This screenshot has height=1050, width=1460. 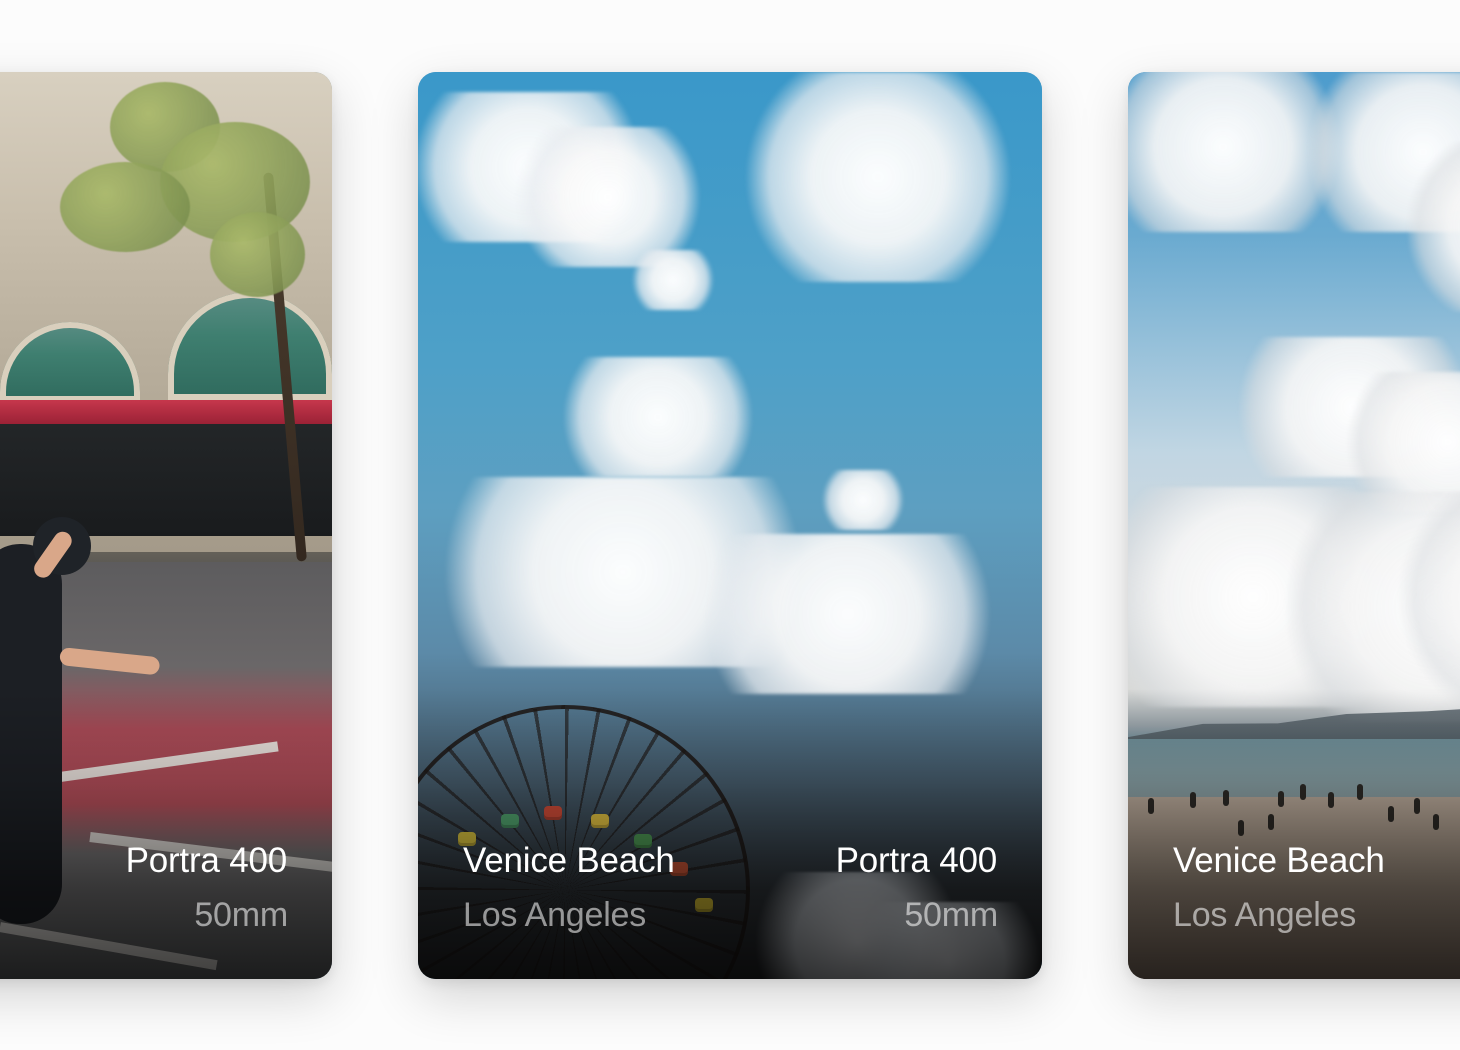 I want to click on card-left-film-stock: Portra 400, so click(x=206, y=860).